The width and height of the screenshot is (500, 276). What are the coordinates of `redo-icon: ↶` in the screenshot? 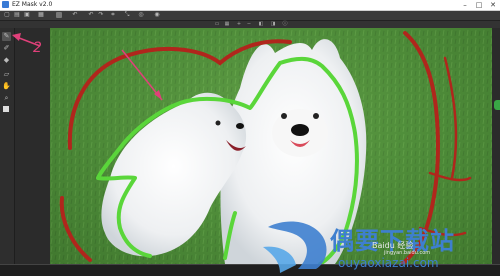 It's located at (91, 15).